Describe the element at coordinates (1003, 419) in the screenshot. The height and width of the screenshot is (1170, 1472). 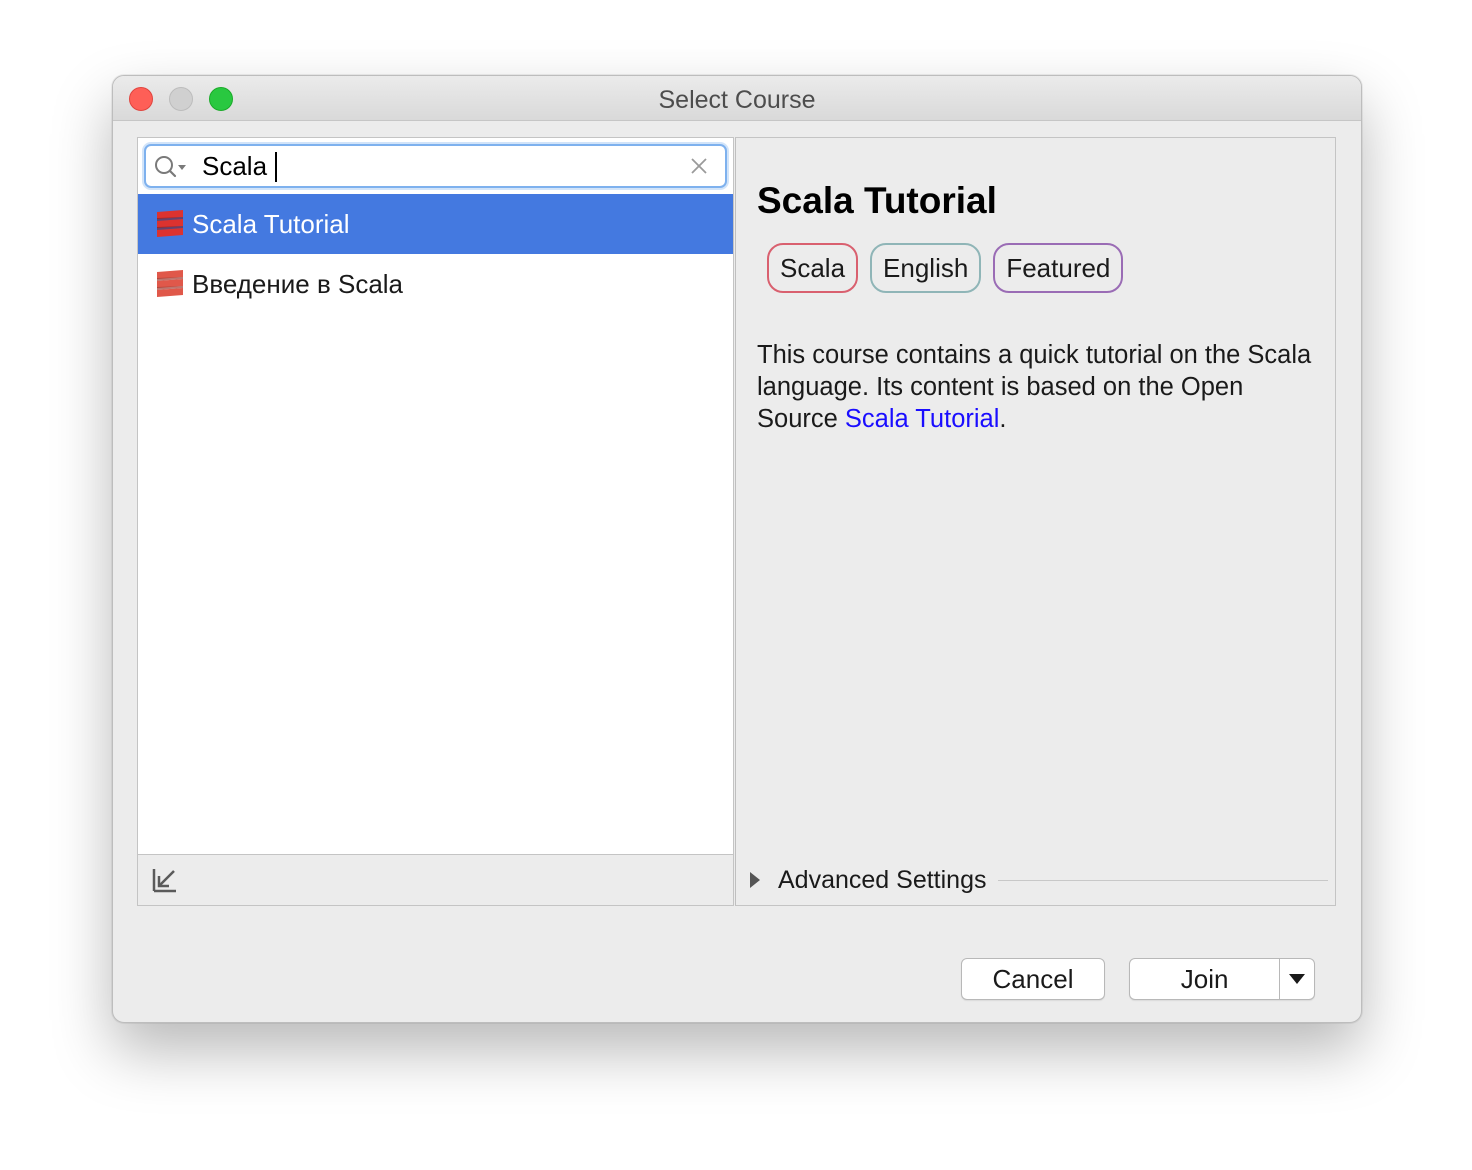
I see `description-suffix: .` at that location.